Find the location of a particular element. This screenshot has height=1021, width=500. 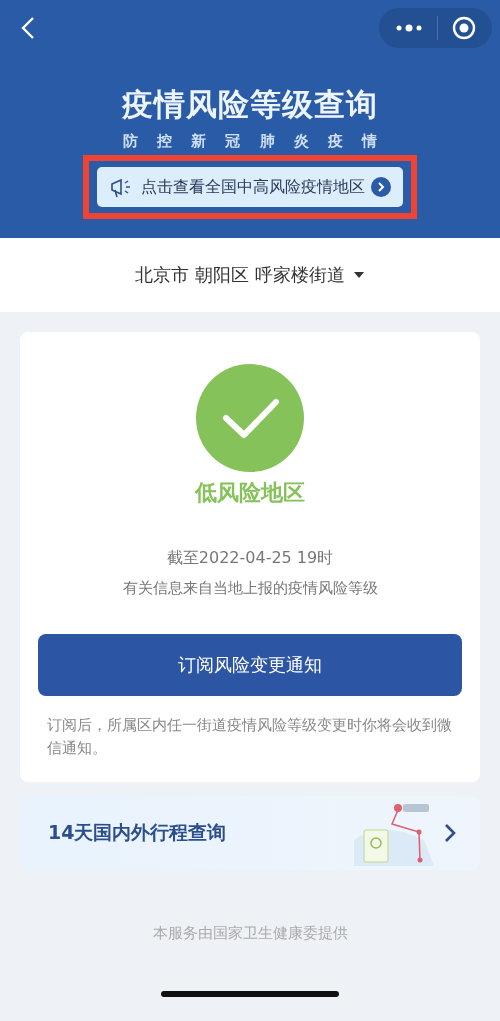

update-time: 截至2022-04-25 19时 is located at coordinates (250, 558).